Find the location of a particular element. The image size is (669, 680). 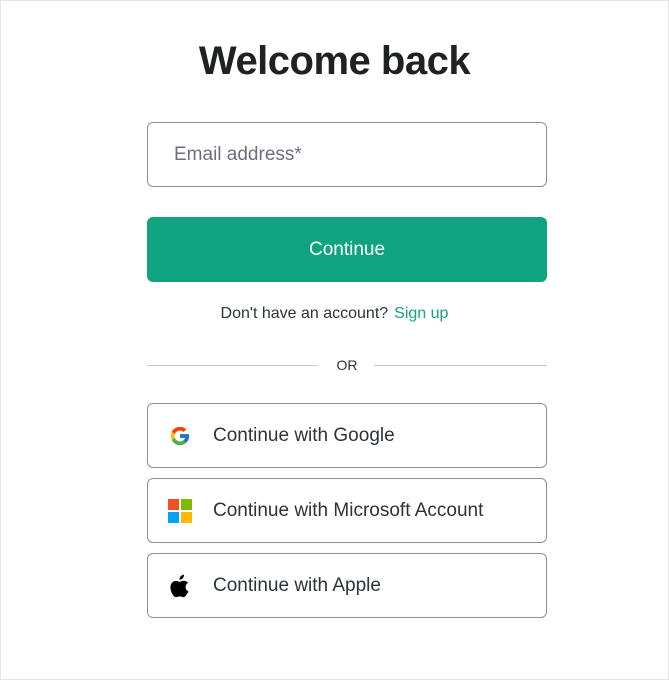

apple-logo-icon is located at coordinates (180, 586).